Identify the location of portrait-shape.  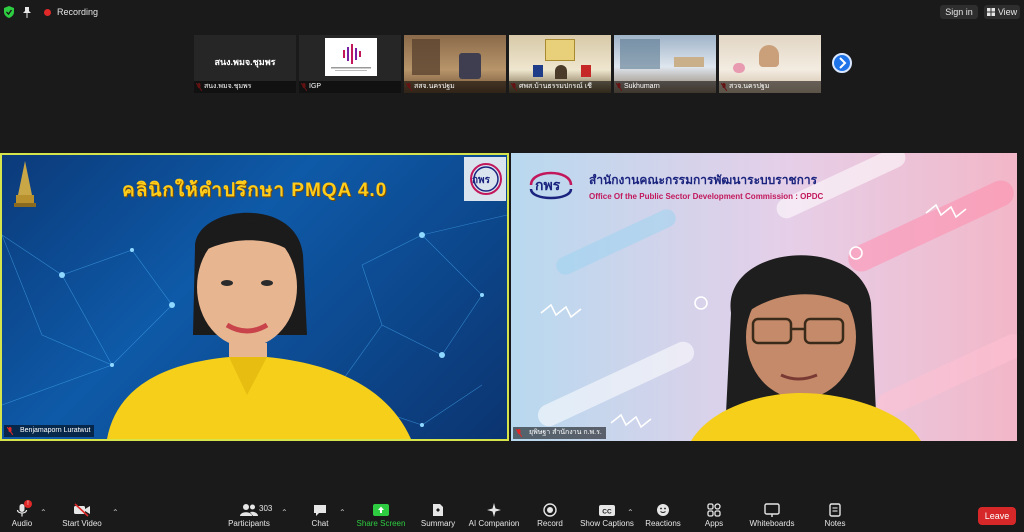
(560, 50).